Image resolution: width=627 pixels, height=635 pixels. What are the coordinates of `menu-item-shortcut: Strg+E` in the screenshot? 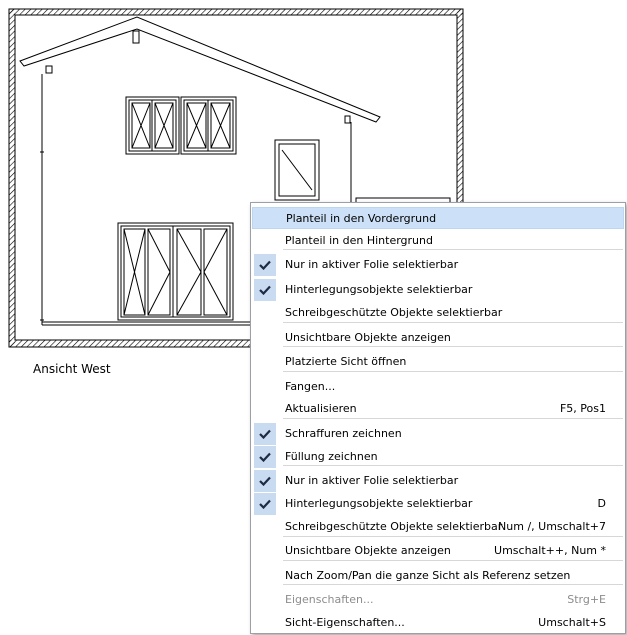 It's located at (586, 599).